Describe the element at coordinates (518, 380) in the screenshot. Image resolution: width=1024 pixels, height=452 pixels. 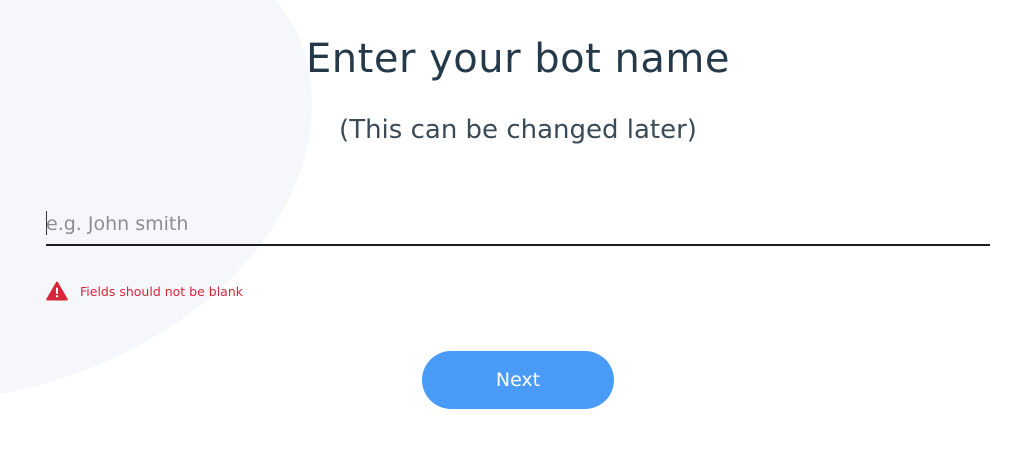
I see `next-button: Next` at that location.